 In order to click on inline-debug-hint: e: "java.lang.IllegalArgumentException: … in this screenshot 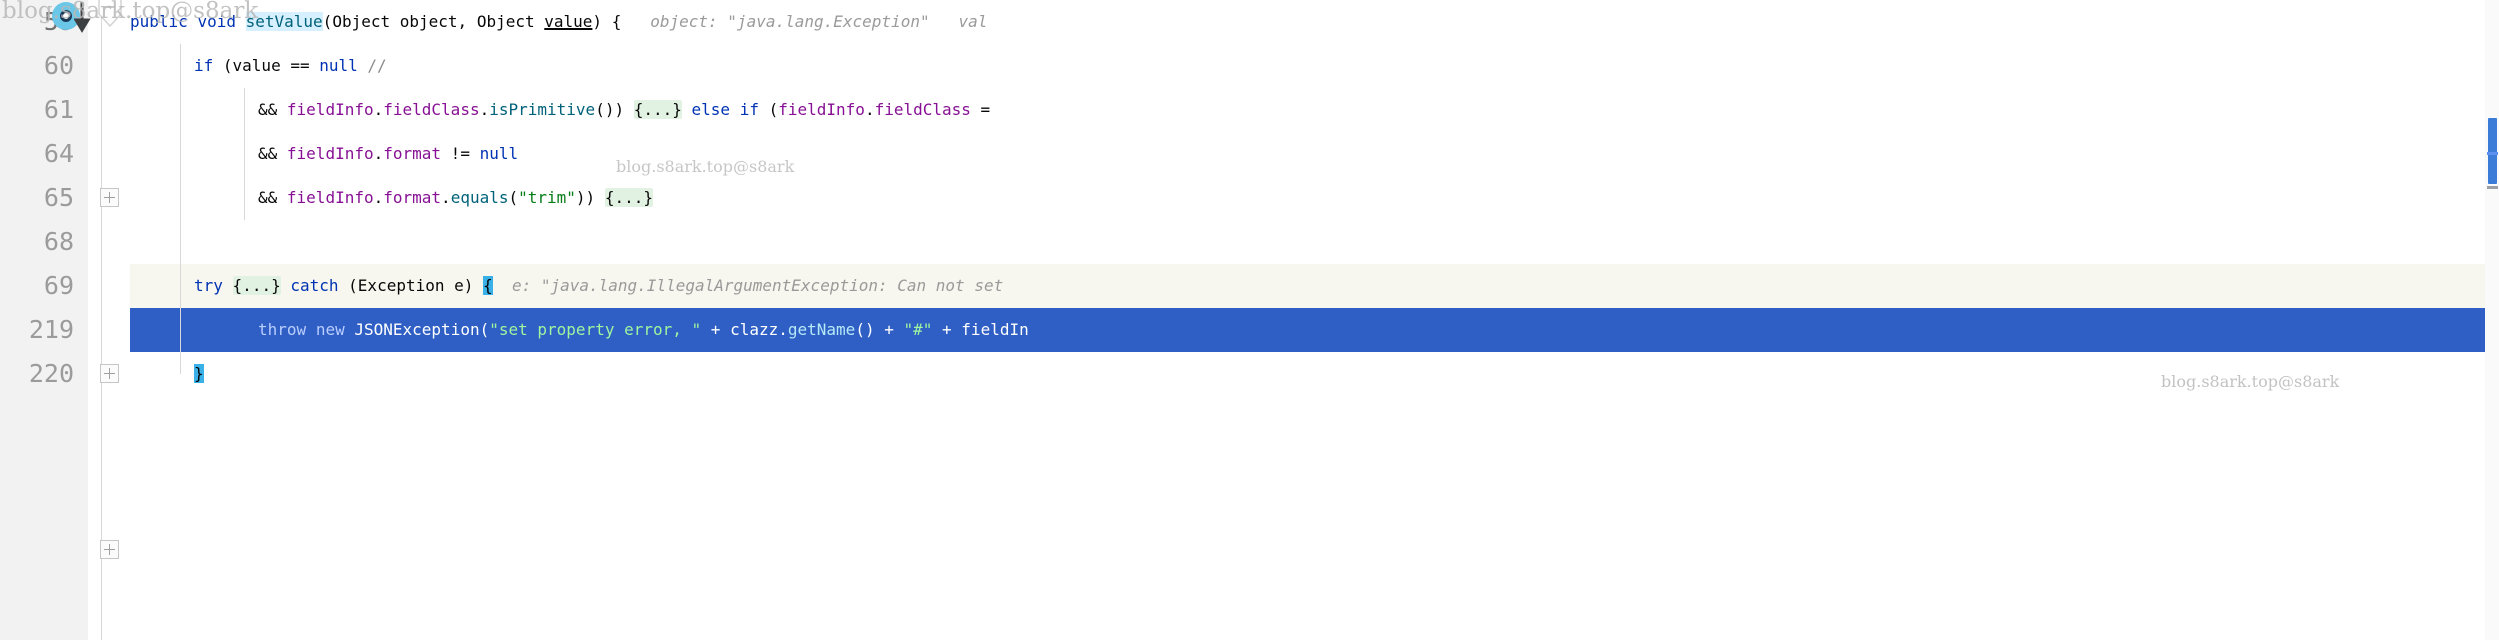, I will do `click(757, 285)`.